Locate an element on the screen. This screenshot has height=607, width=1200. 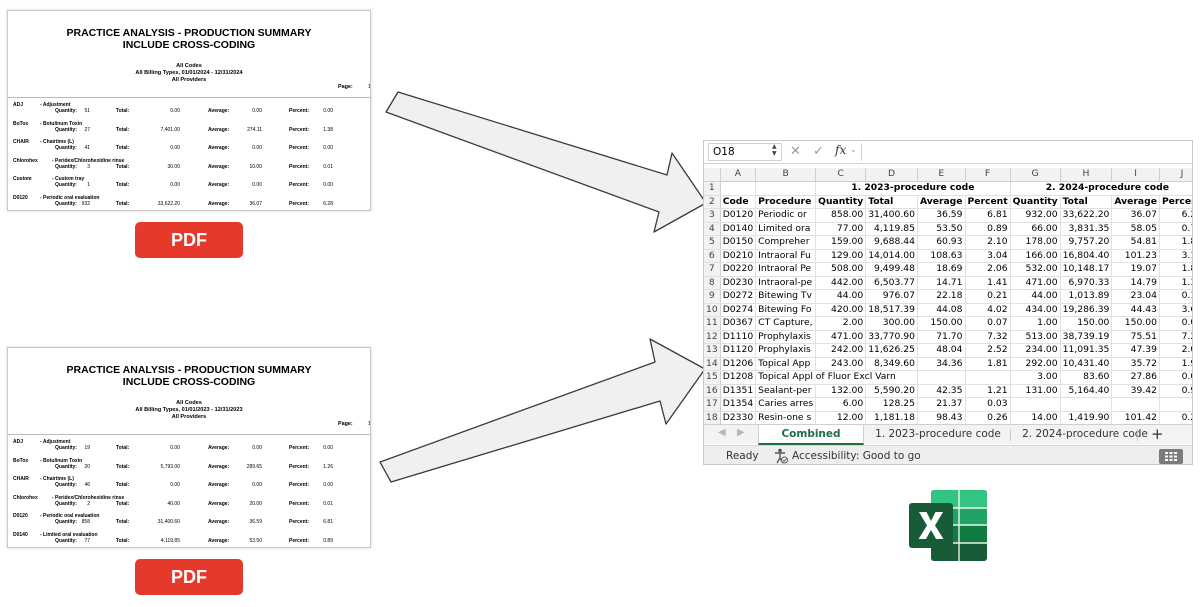
cell: 10,431.40 is located at coordinates (1086, 364).